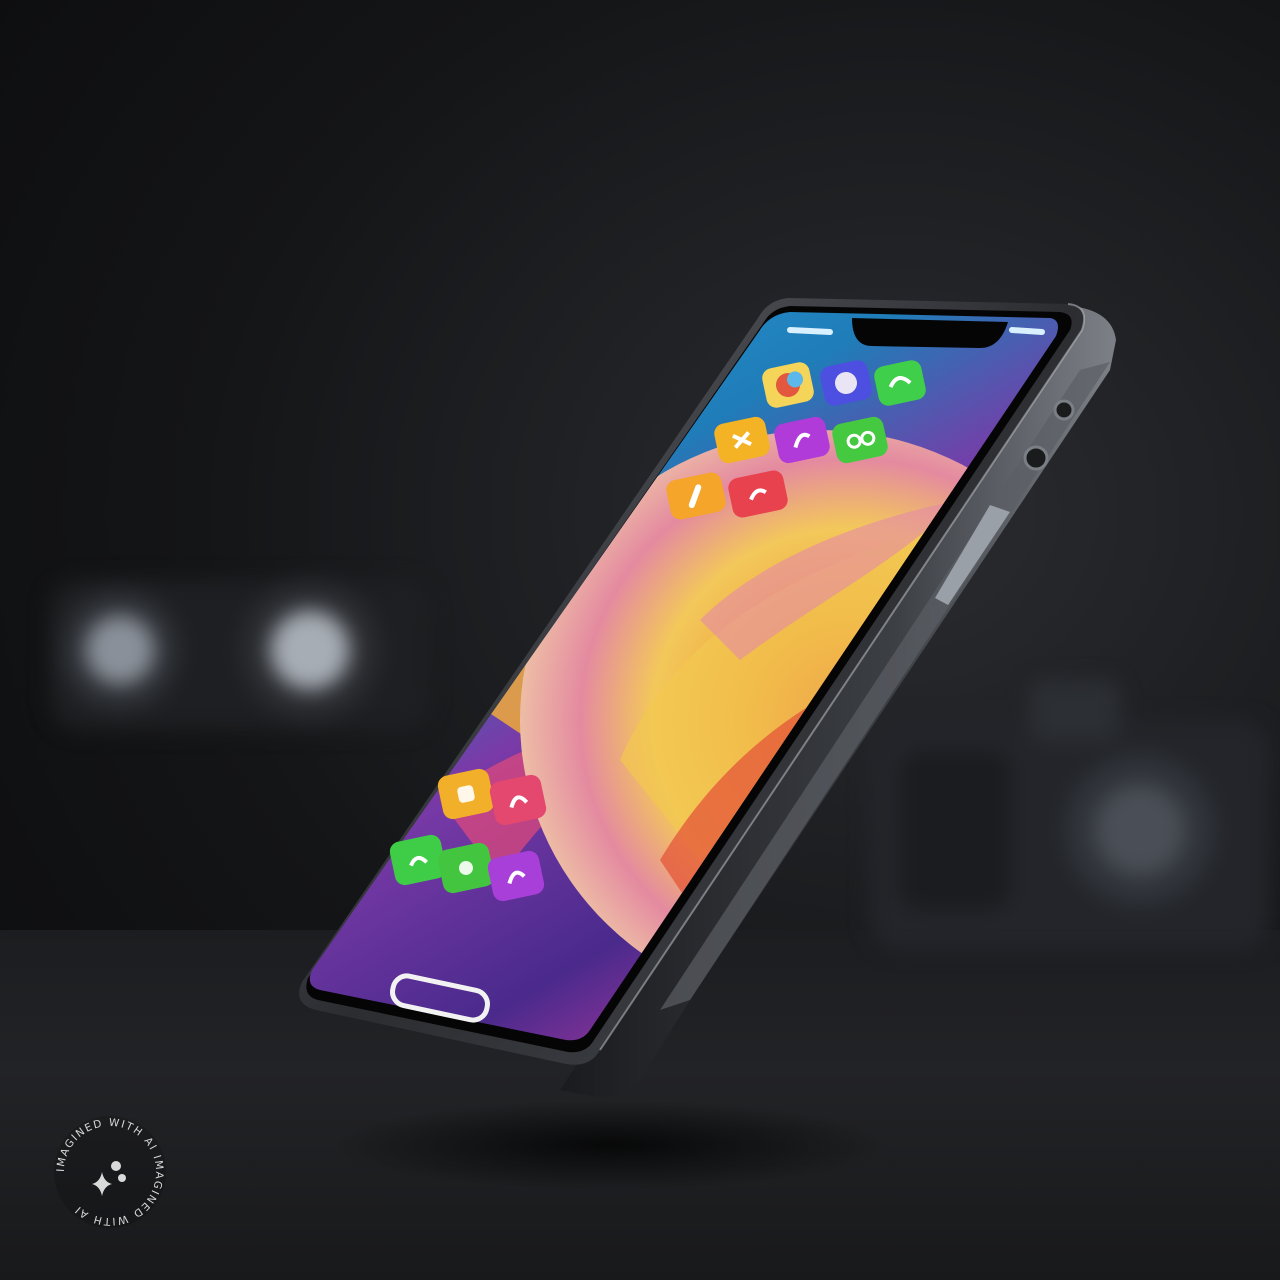  Describe the element at coordinates (1027, 331) in the screenshot. I see `status-bar-battery` at that location.